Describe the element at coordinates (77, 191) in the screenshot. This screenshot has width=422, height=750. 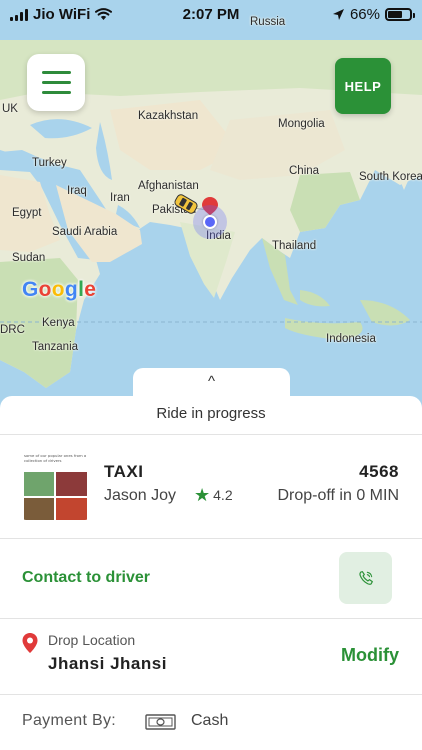
I see `map-label-iraq: Iraq` at that location.